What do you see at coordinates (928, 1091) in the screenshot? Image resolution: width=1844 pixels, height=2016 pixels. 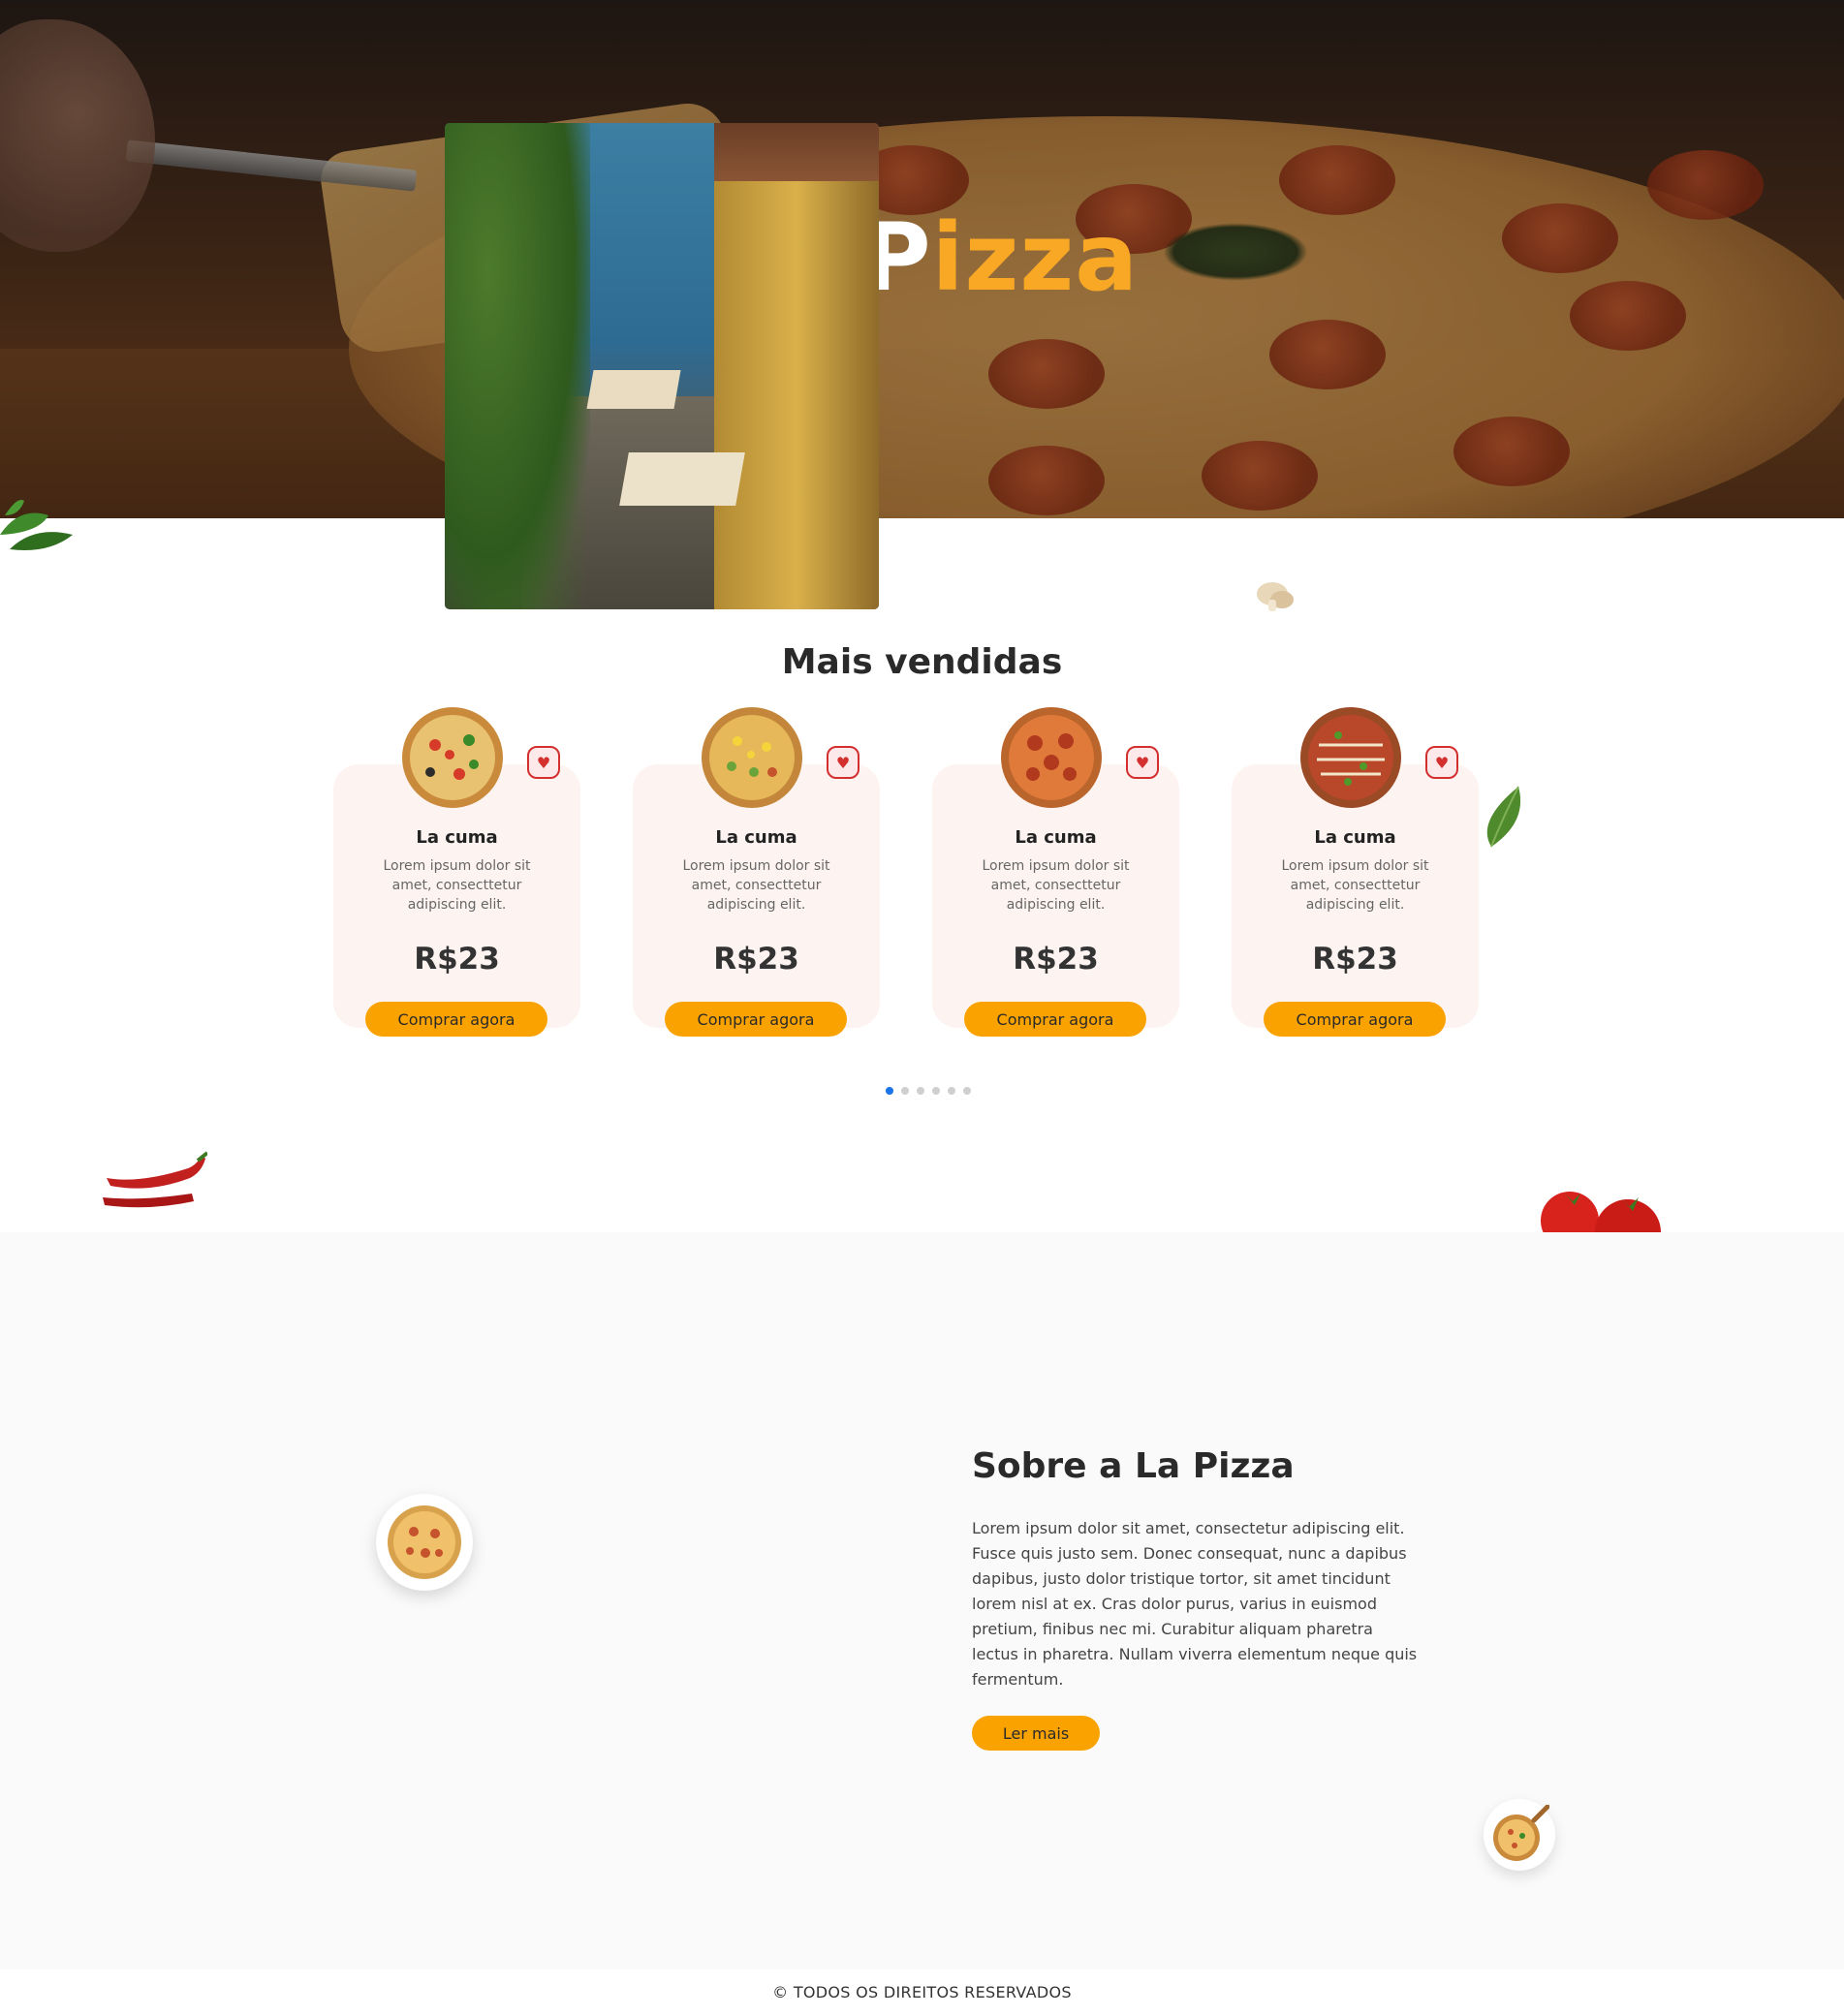 I see `carousel-pagination` at bounding box center [928, 1091].